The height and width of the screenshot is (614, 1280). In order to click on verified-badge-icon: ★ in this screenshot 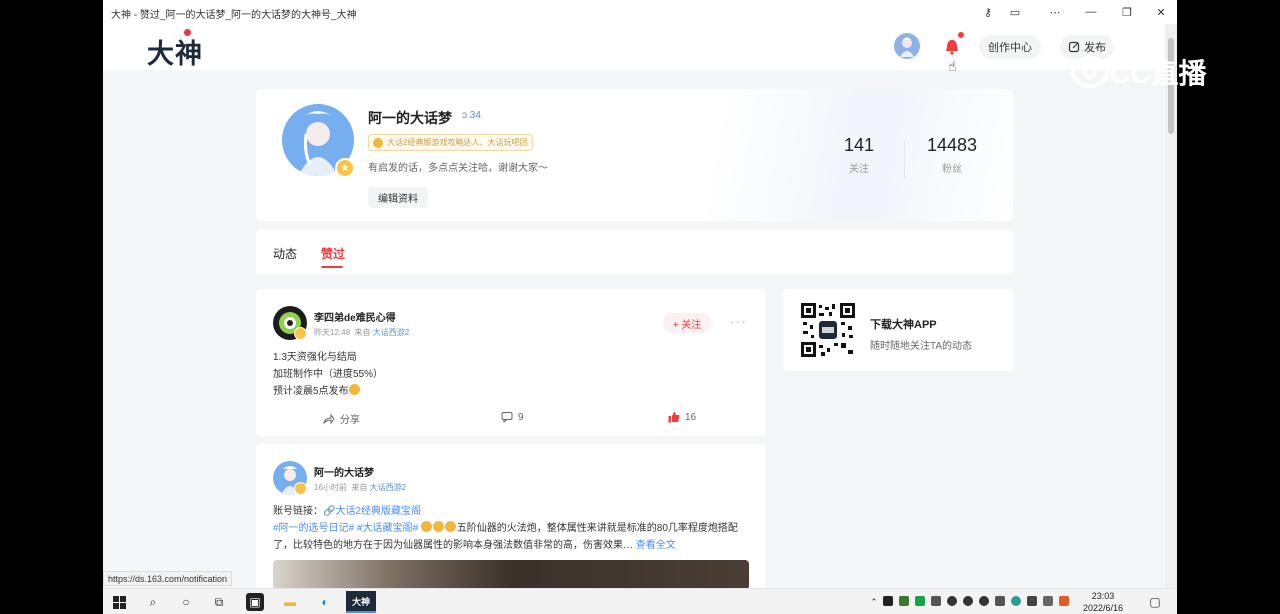, I will do `click(345, 168)`.